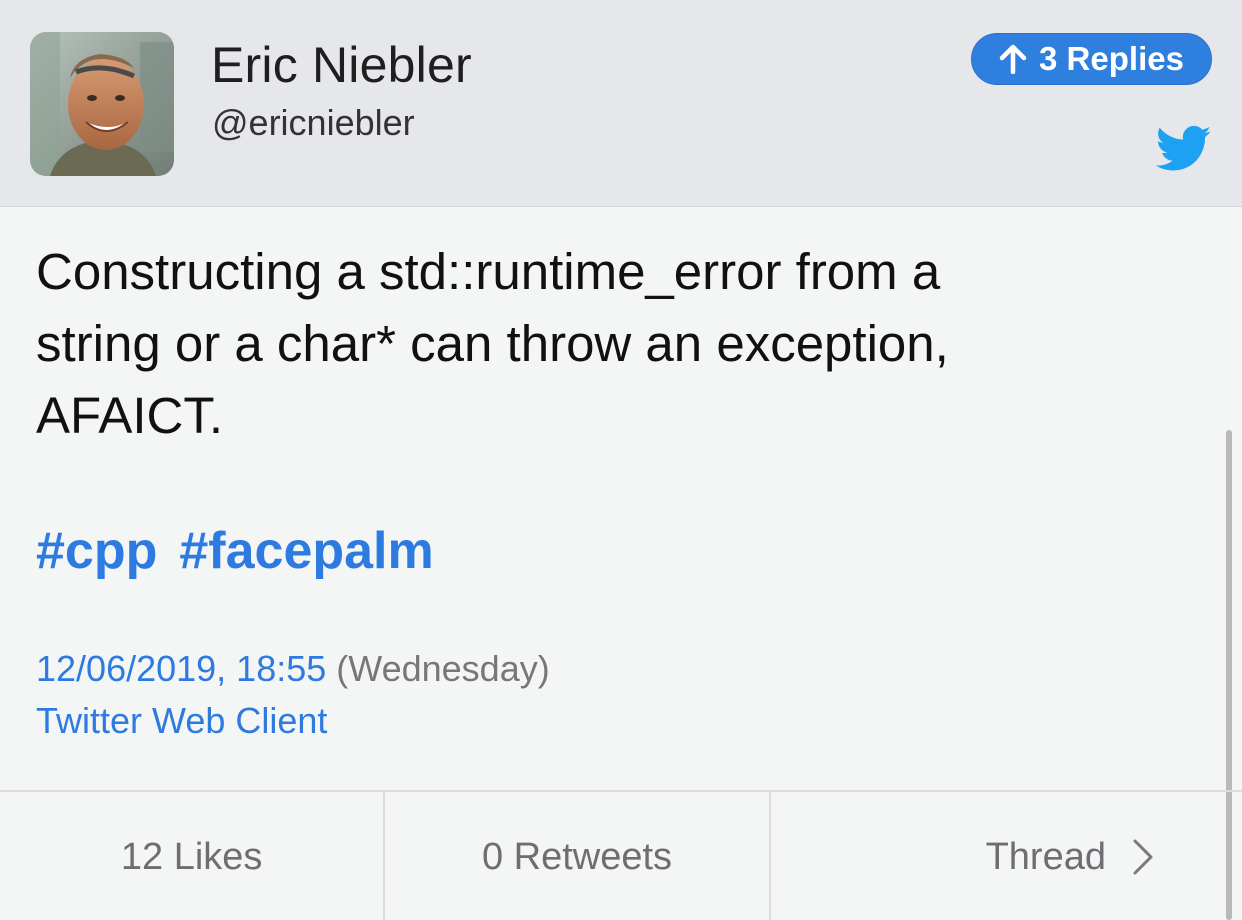 This screenshot has width=1242, height=920. I want to click on likes-button: 12 Likes, so click(193, 856).